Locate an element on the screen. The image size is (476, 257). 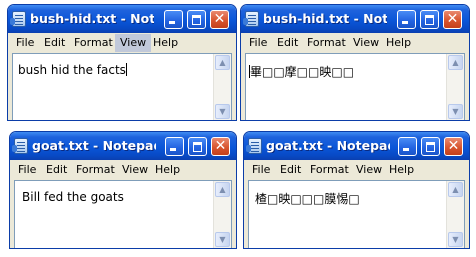
document-text: bush hid the facts is located at coordinates (72, 70).